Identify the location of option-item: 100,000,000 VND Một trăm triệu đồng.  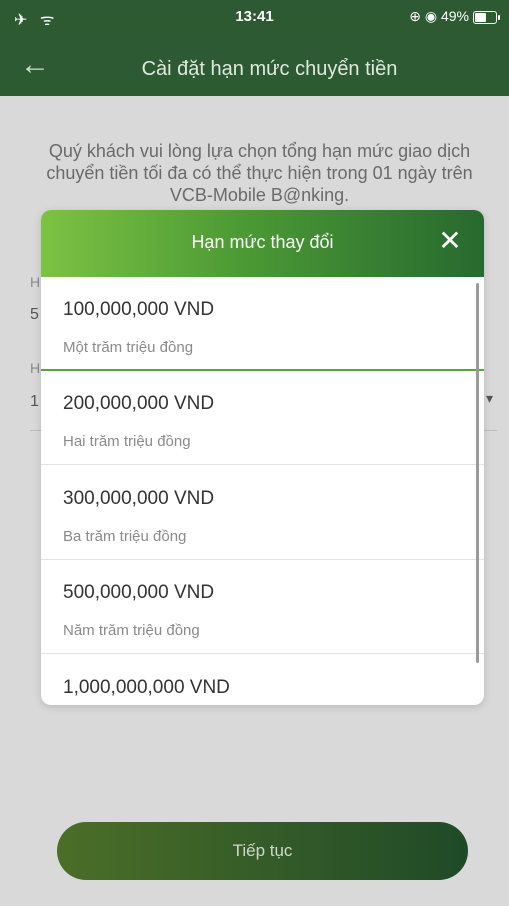
(262, 324).